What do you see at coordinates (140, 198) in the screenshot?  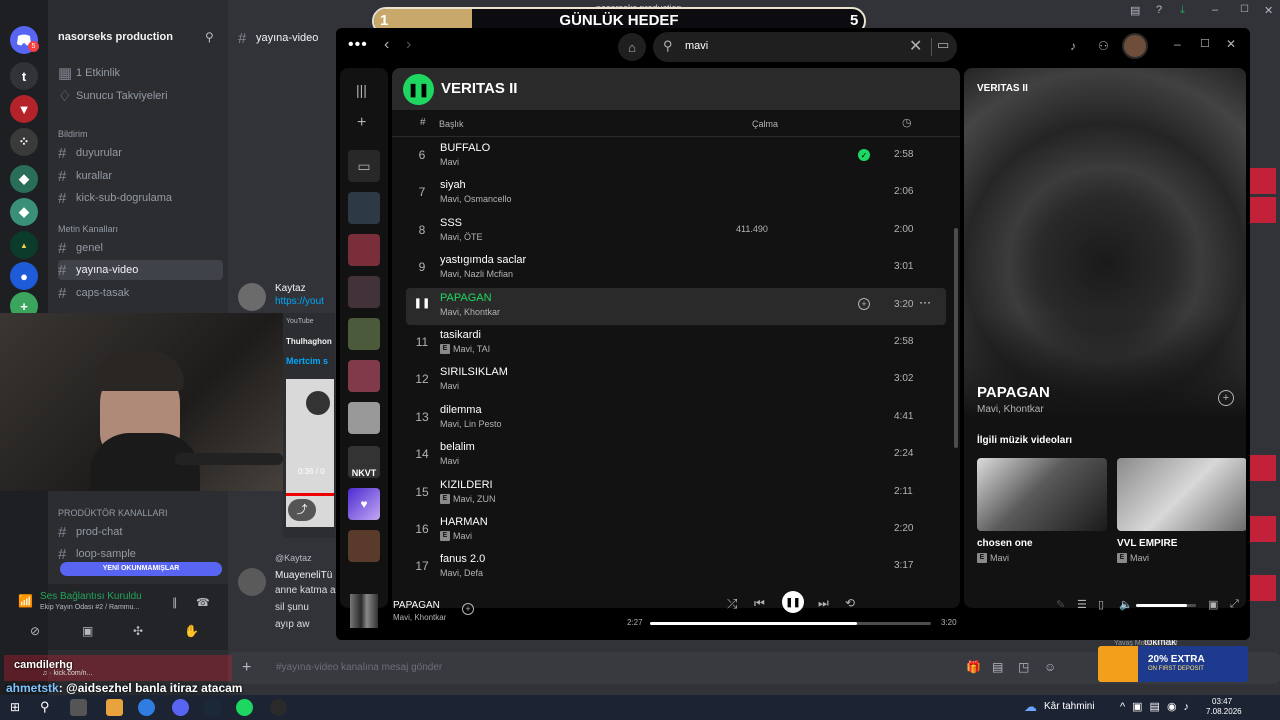 I see `channel-kick-sub: # kick-sub-dogrulama` at bounding box center [140, 198].